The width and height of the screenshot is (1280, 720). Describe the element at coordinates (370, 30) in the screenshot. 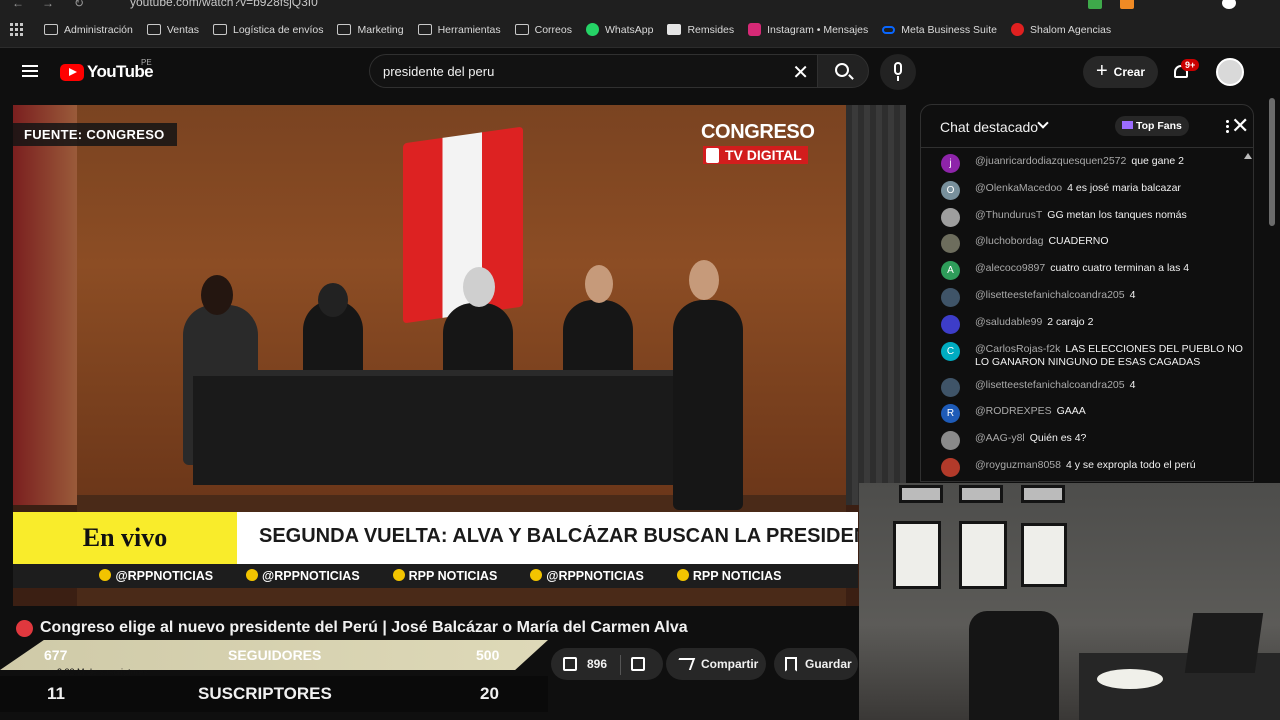

I see `bookmark-marketing: Marketing` at that location.